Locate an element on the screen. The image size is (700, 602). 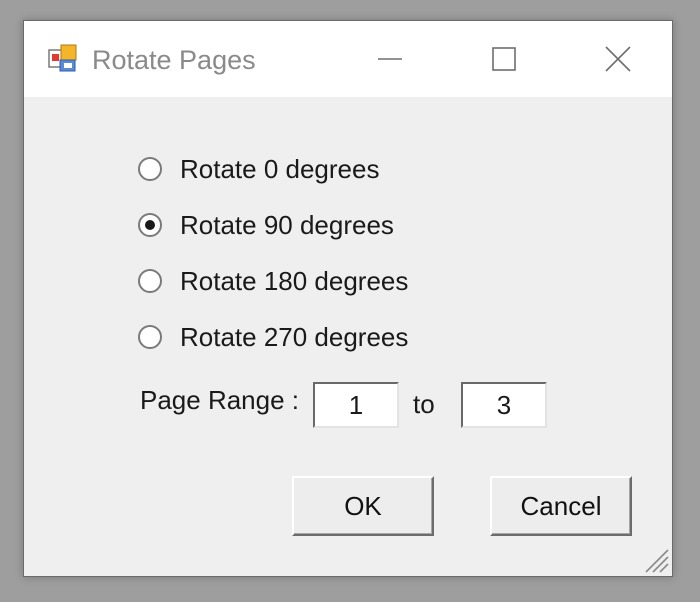
minimize-button is located at coordinates (390, 59).